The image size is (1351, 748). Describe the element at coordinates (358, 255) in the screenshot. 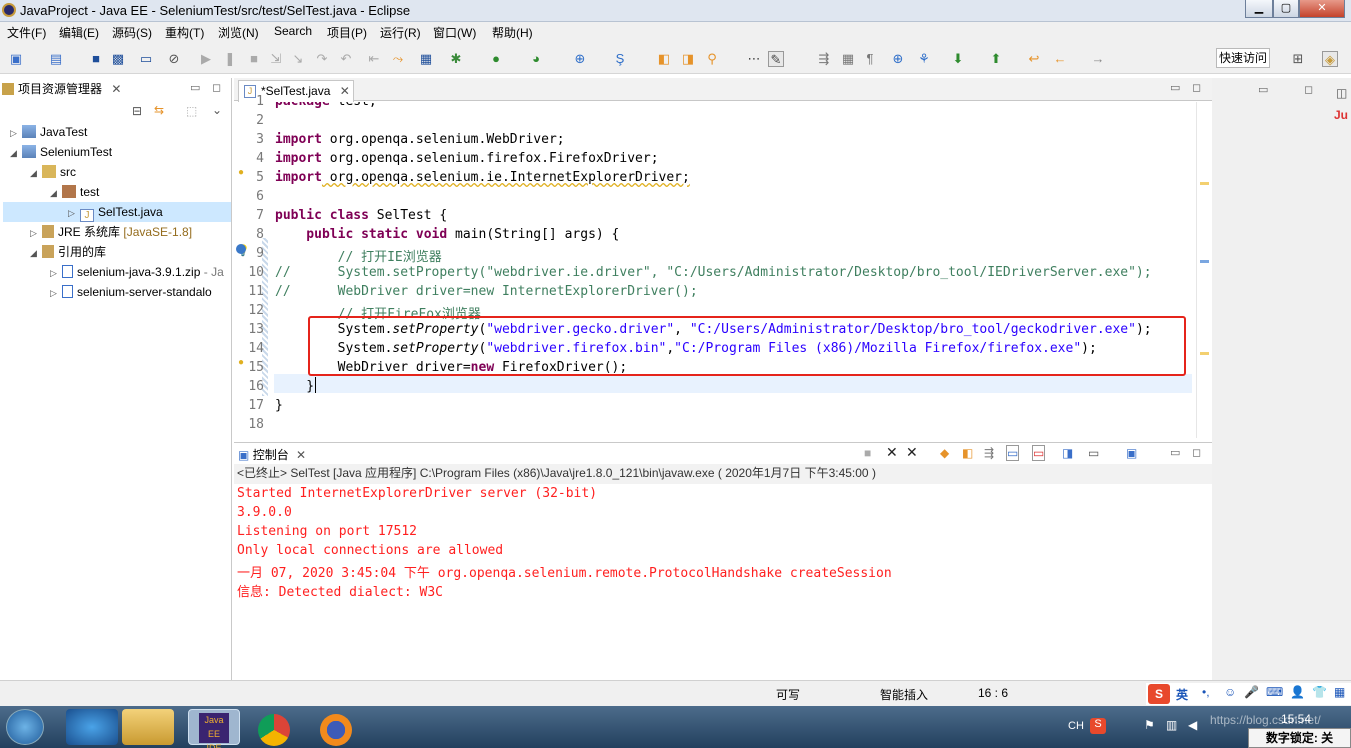

I see `code-comment: // 打开IE浏览器` at that location.